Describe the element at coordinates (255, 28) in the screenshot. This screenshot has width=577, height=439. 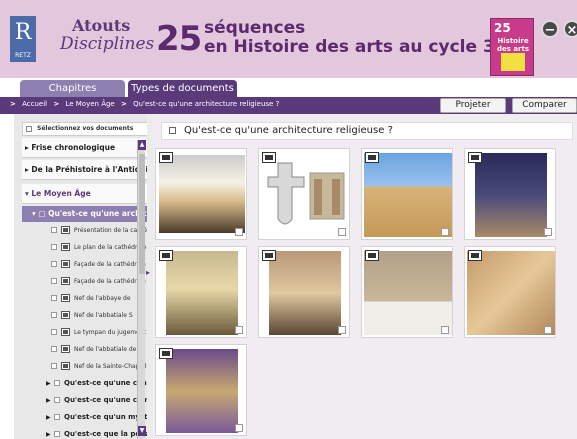
I see `title-line1: séquences` at that location.